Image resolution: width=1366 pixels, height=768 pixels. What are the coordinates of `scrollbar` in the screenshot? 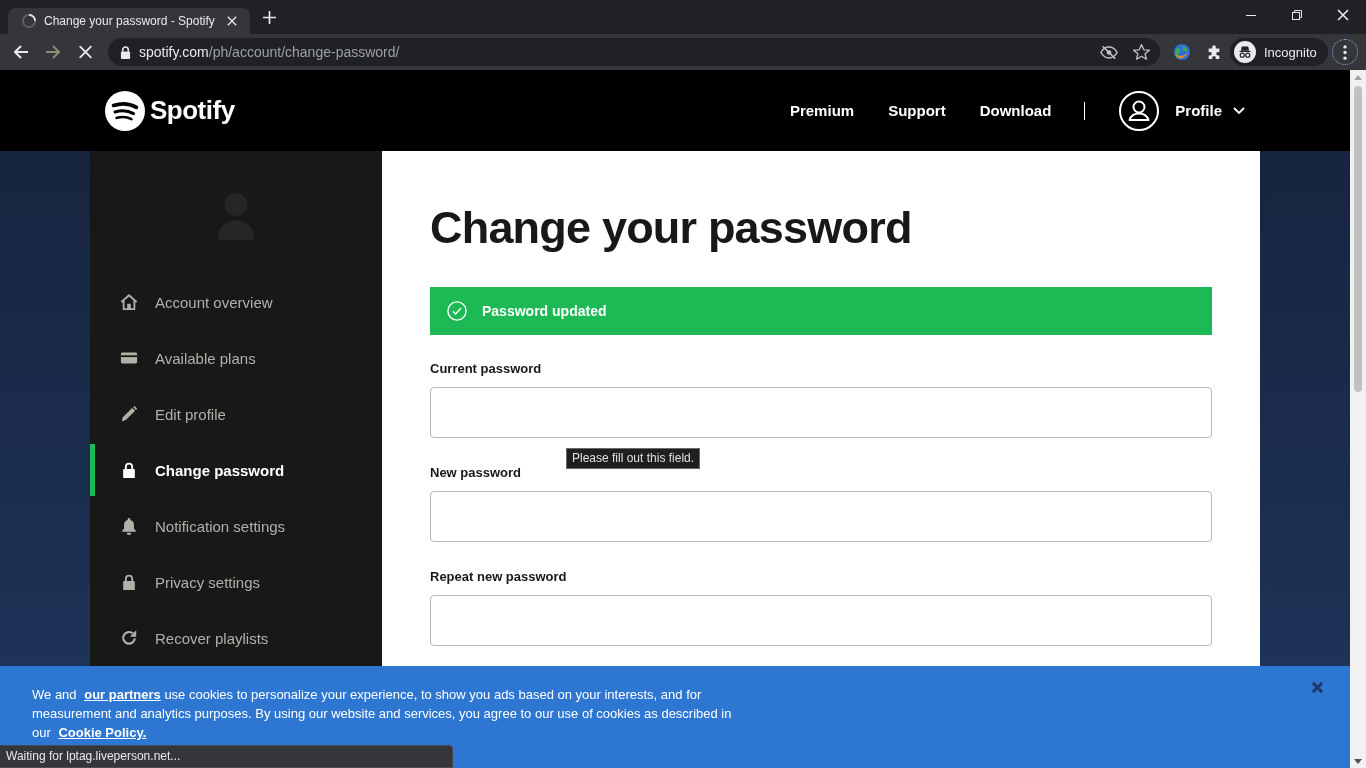 It's located at (1358, 419).